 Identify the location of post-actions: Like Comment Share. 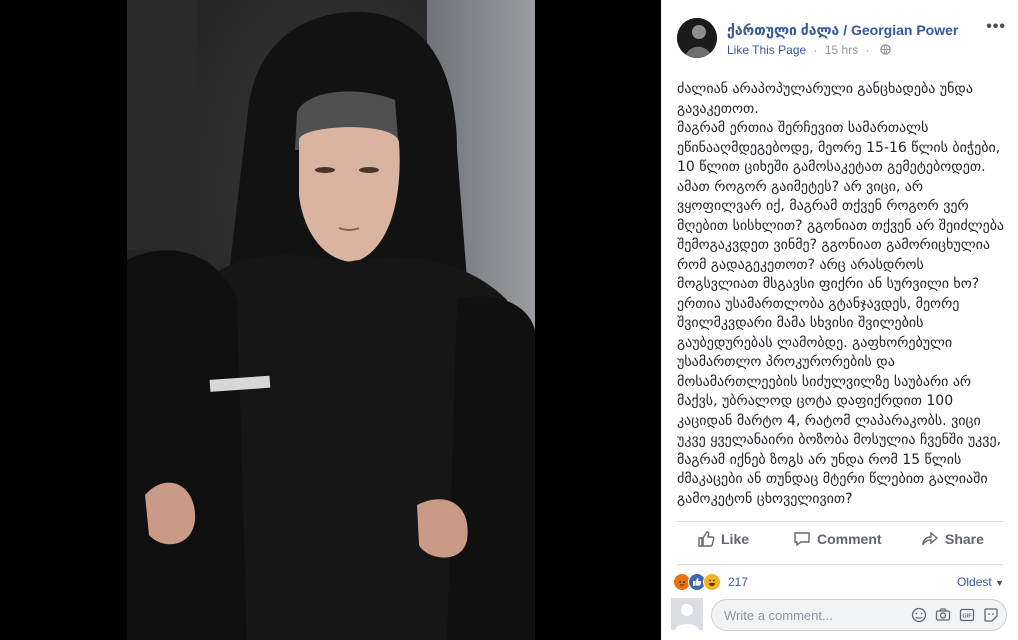
(840, 542).